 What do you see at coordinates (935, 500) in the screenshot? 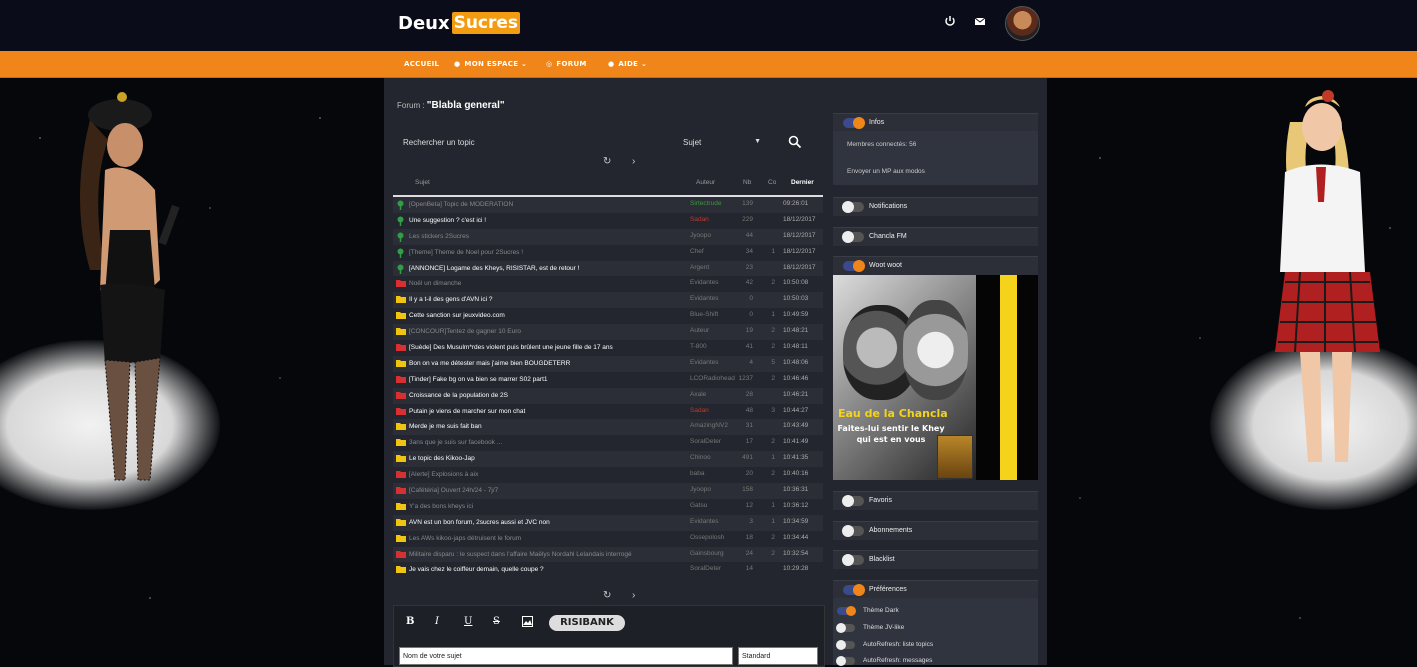
I see `panel-favoris: Favoris` at bounding box center [935, 500].